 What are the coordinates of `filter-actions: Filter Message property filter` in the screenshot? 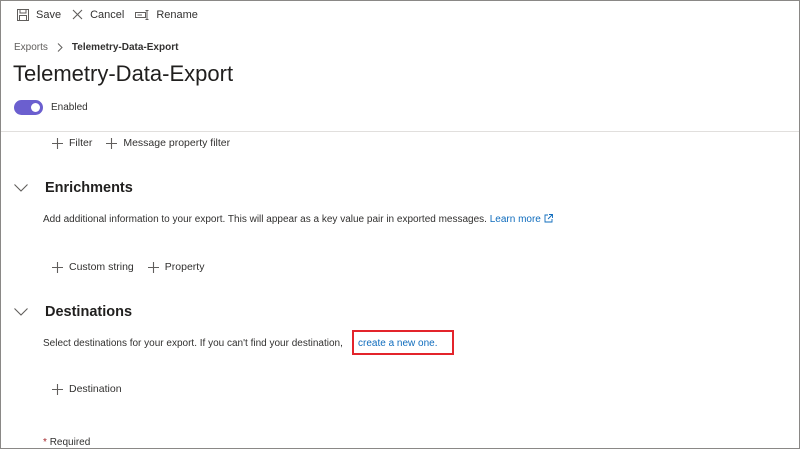 It's located at (148, 143).